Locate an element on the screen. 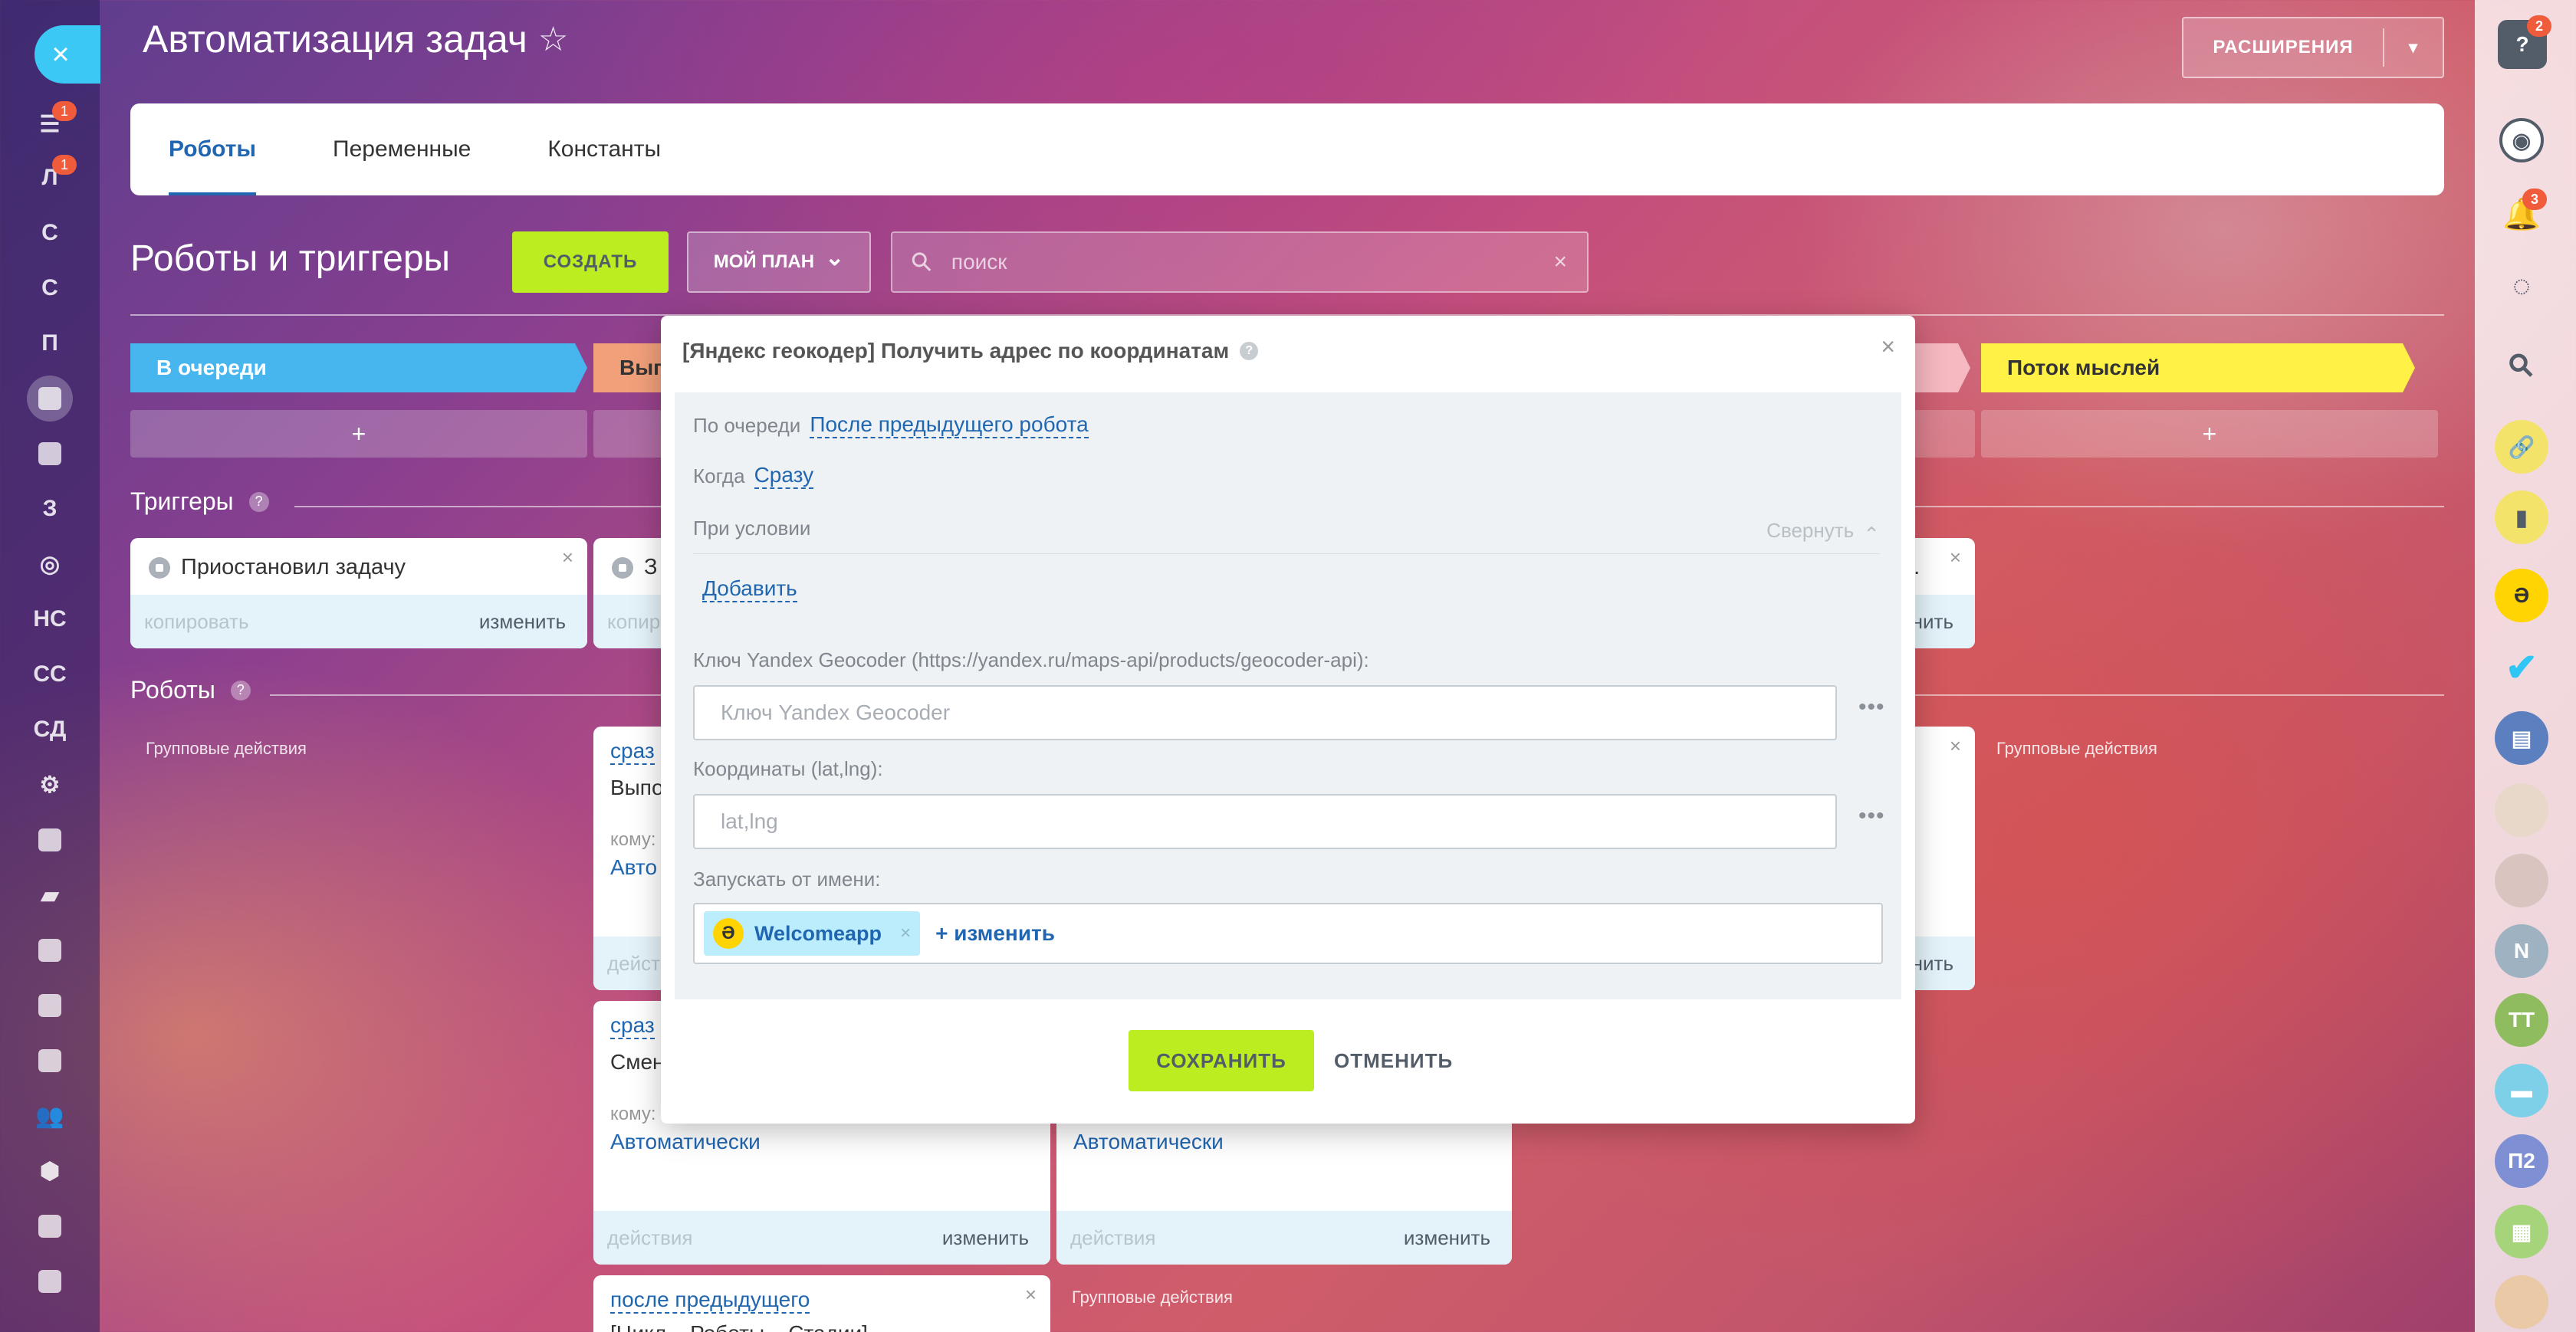 This screenshot has height=1332, width=2576. search-input: поиск is located at coordinates (979, 262).